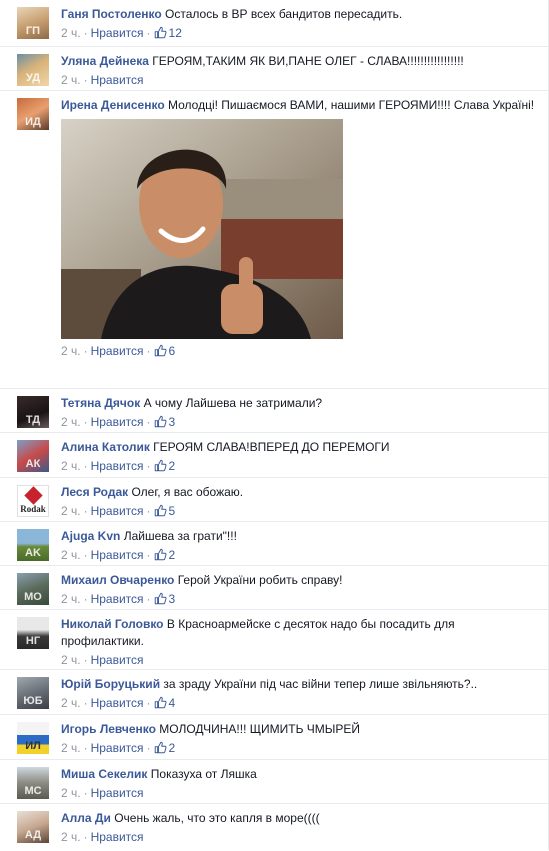 This screenshot has width=549, height=851. Describe the element at coordinates (33, 23) in the screenshot. I see `avatar: ГП` at that location.